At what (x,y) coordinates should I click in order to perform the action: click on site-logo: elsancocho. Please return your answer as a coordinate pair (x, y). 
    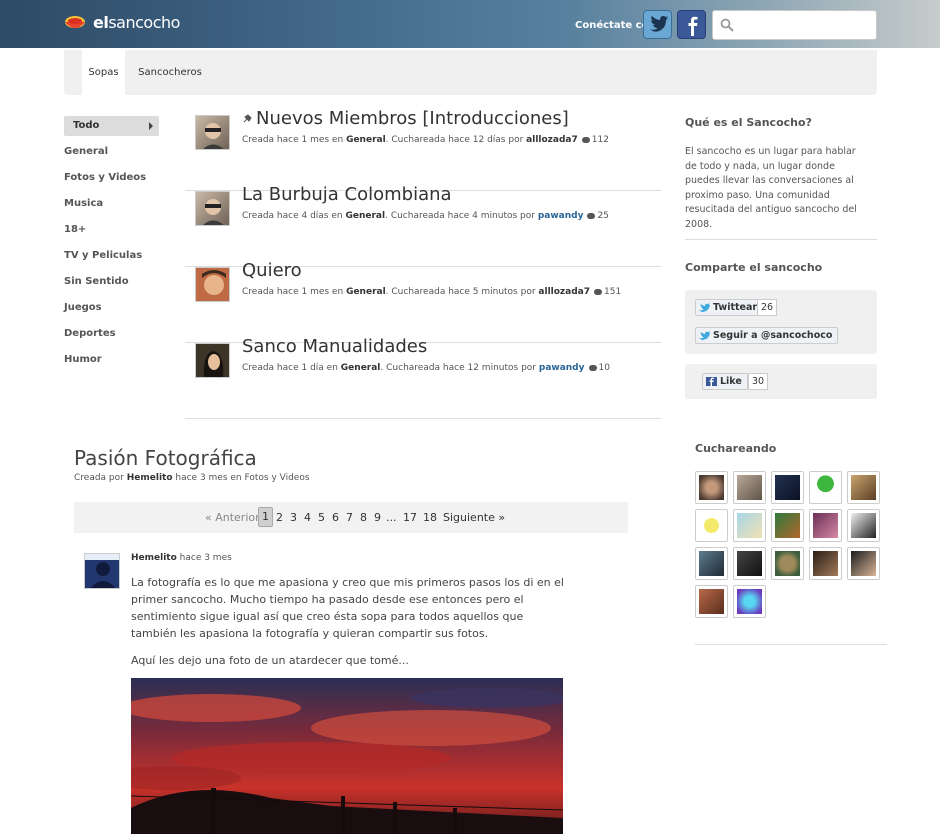
    Looking at the image, I should click on (136, 22).